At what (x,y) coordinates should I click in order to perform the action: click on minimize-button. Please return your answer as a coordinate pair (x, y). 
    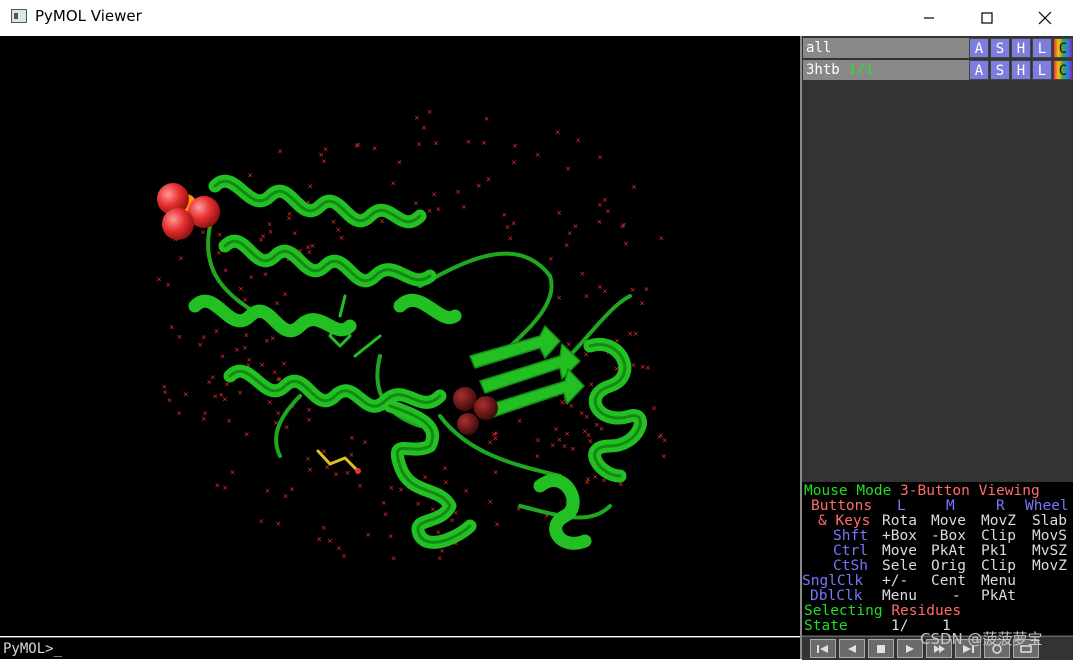
    Looking at the image, I should click on (929, 17).